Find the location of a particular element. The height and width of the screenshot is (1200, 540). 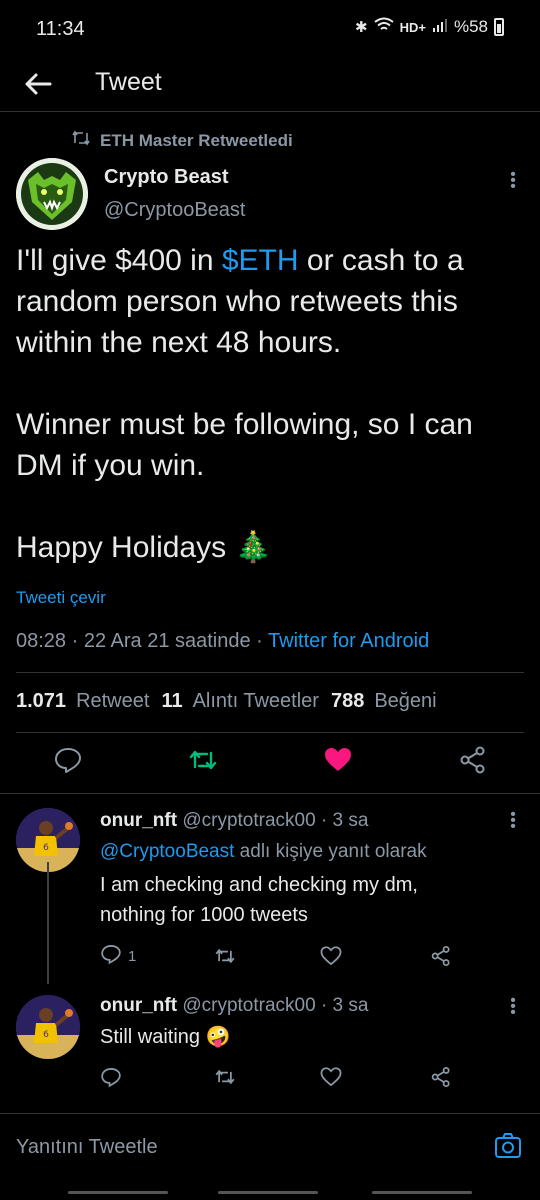

reply-action-bar is located at coordinates (280, 1079).